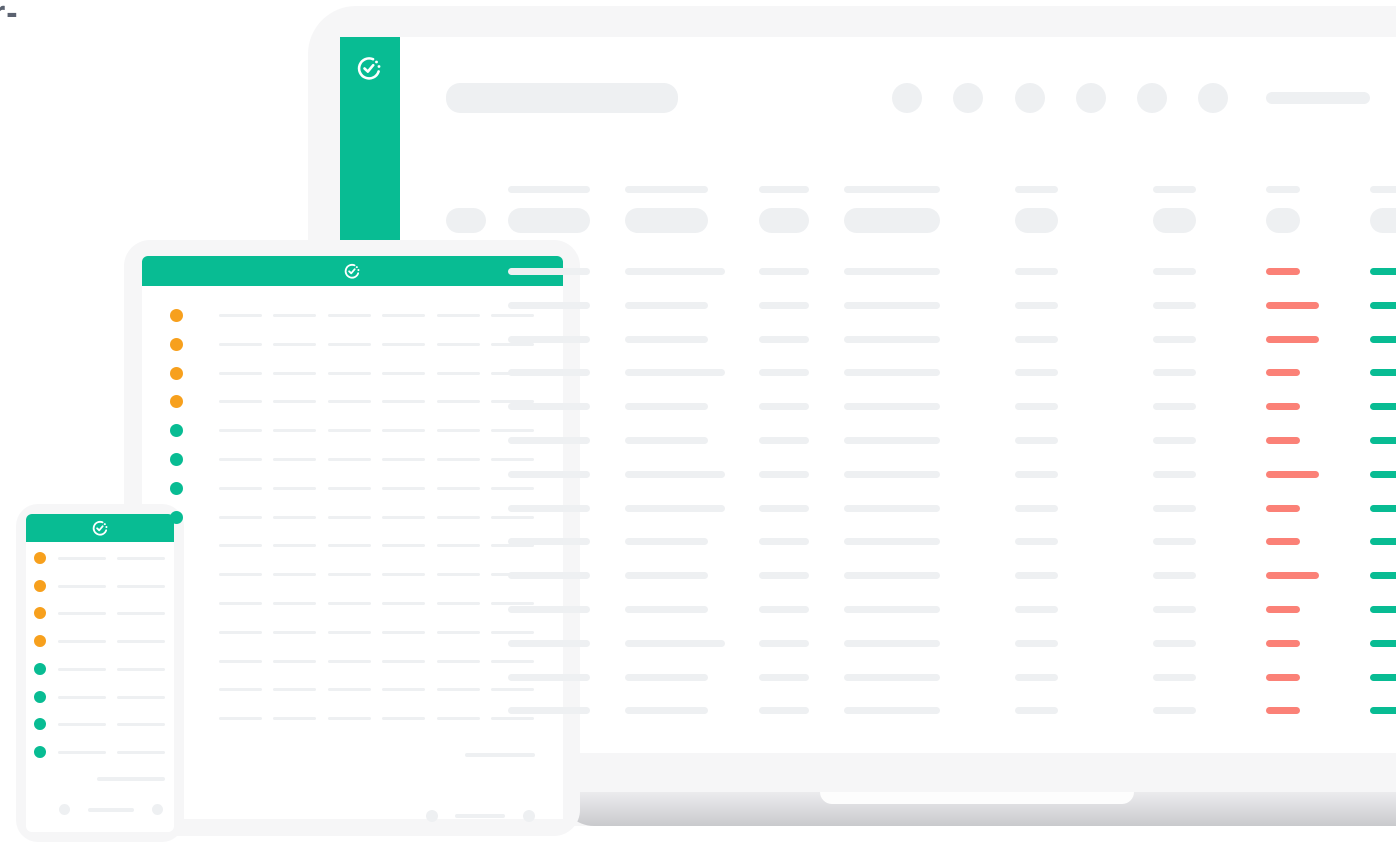 Image resolution: width=1396 pixels, height=842 pixels. What do you see at coordinates (977, 798) in the screenshot?
I see `laptop-notch` at bounding box center [977, 798].